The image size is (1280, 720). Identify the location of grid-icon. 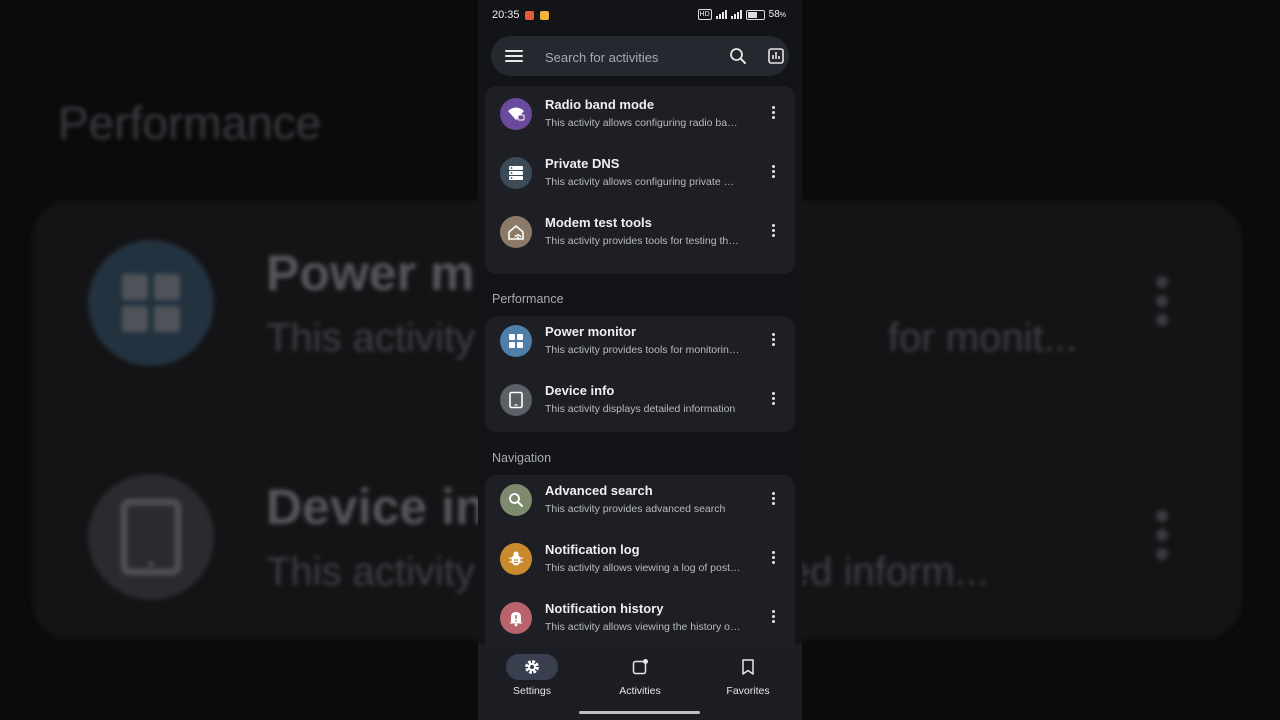
(516, 341).